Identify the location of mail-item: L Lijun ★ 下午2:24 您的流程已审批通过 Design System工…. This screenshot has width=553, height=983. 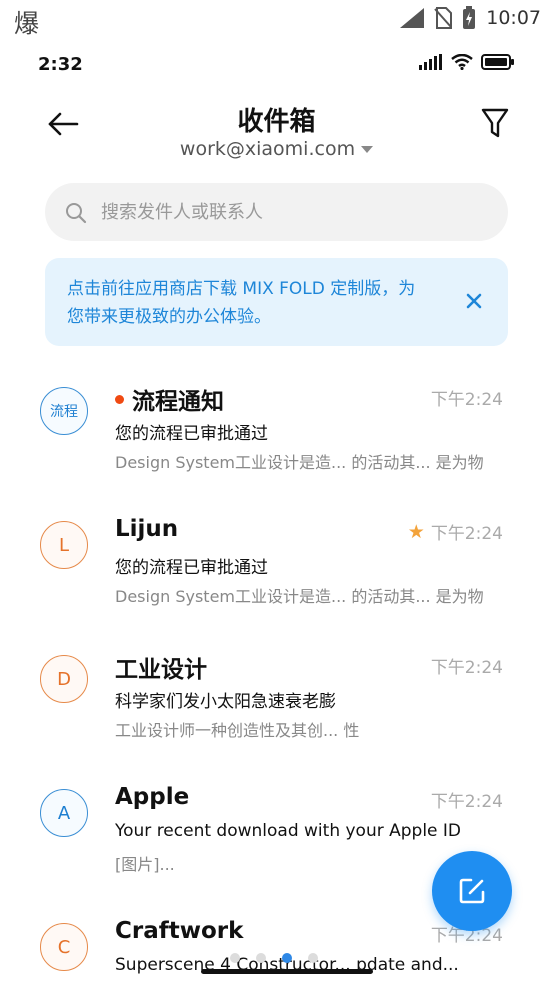
(276, 585).